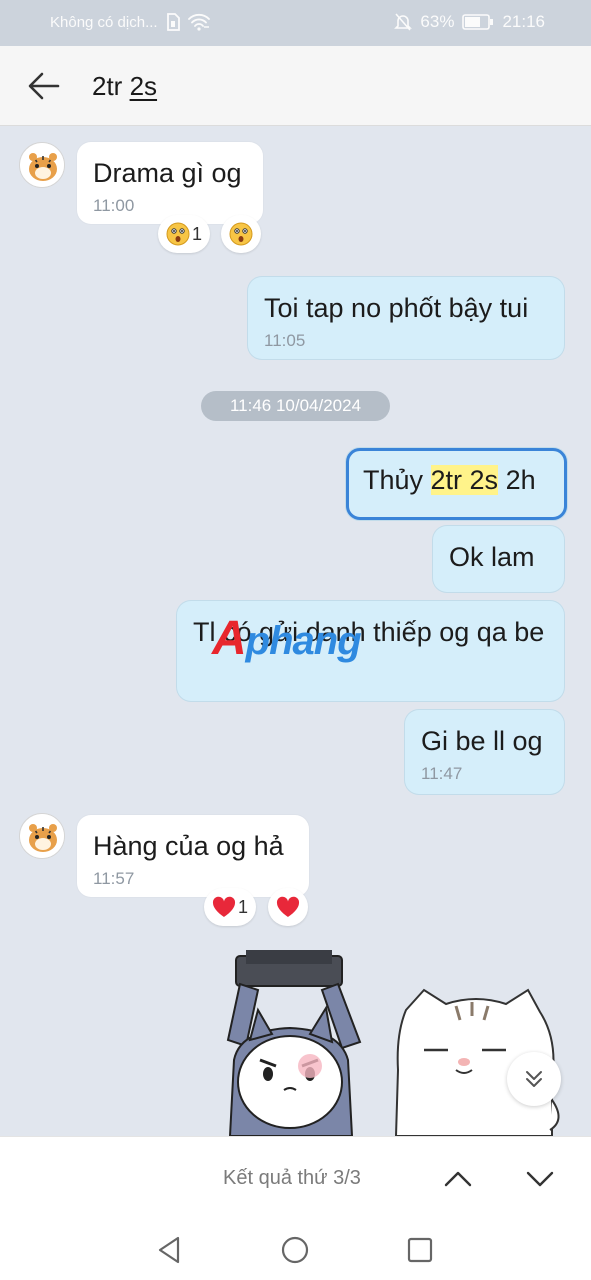 The width and height of the screenshot is (591, 1280). I want to click on back-button, so click(44, 86).